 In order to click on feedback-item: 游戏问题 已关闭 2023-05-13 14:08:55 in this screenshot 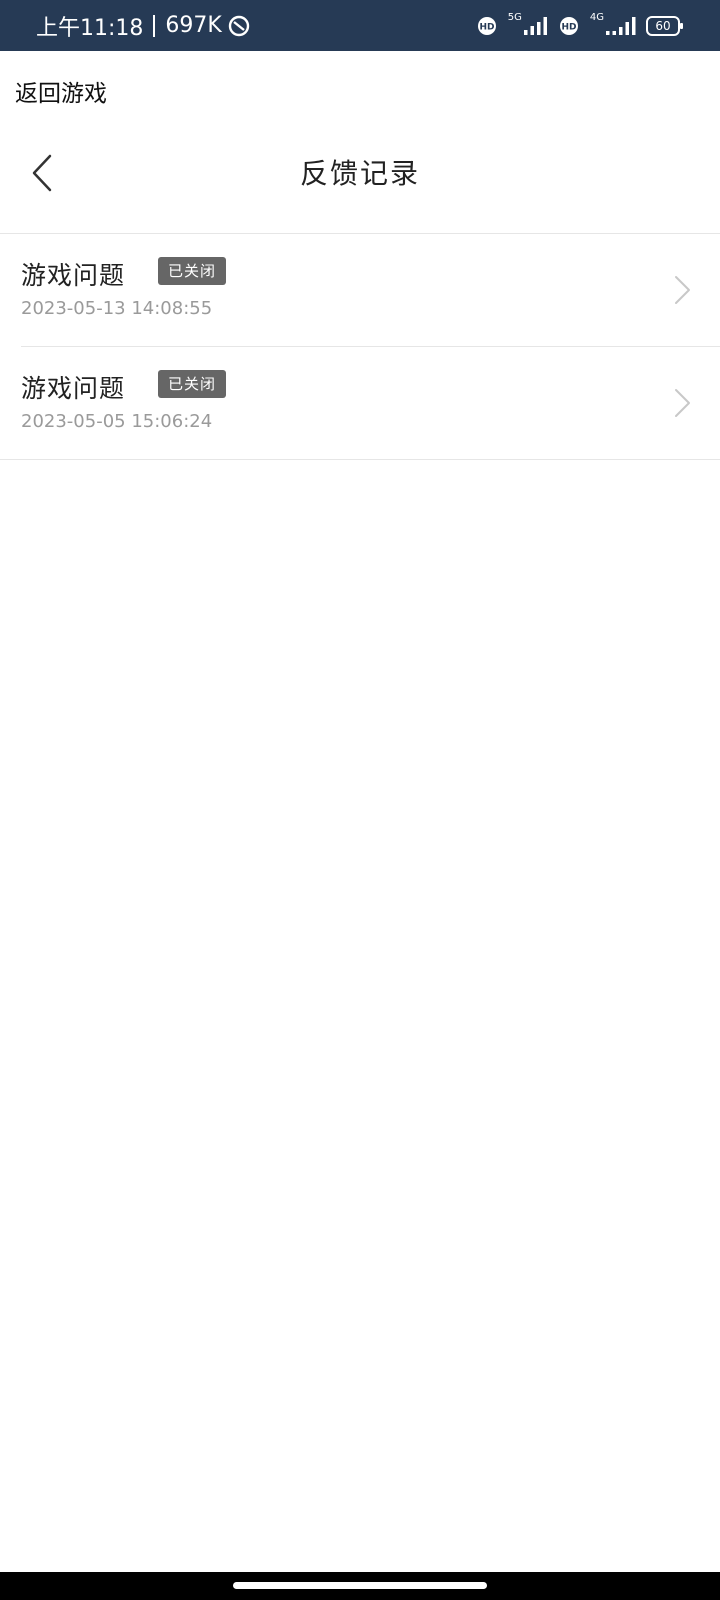, I will do `click(360, 290)`.